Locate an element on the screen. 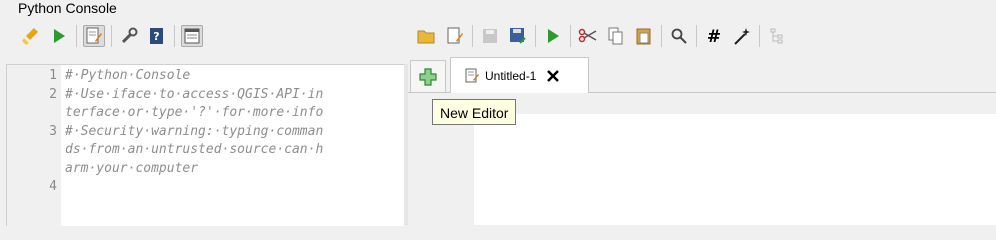 Image resolution: width=996 pixels, height=240 pixels. save-icon is located at coordinates (490, 36).